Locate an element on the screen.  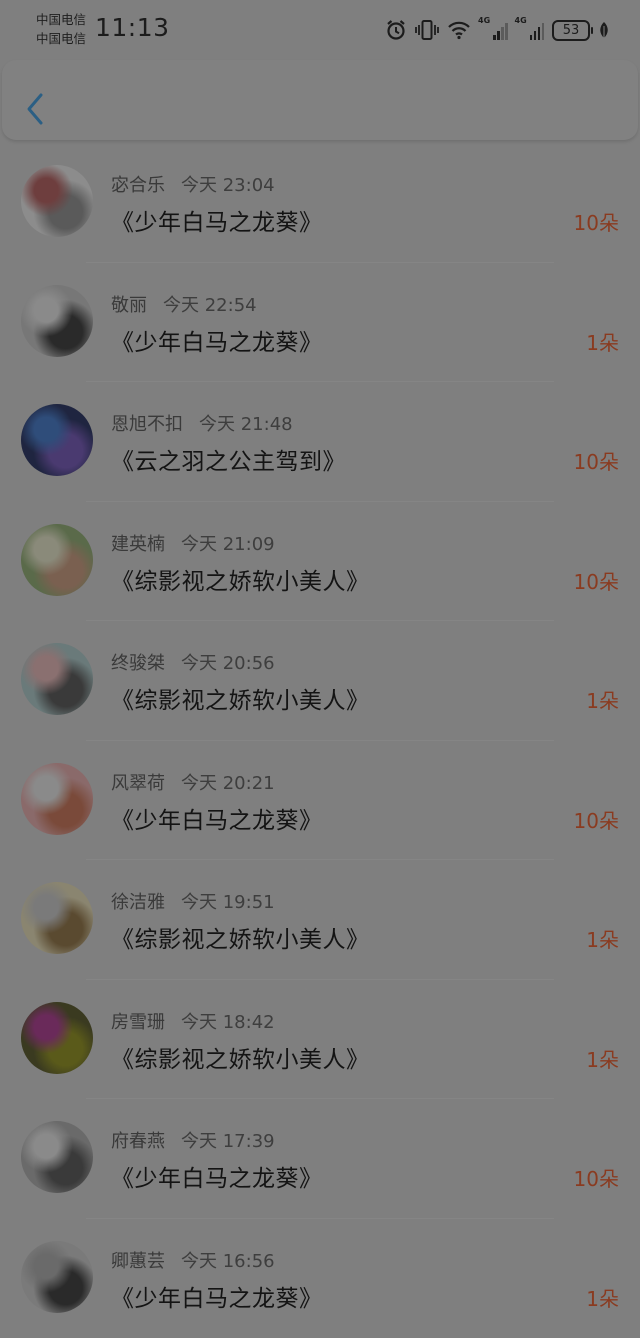
alarm-icon is located at coordinates (396, 30).